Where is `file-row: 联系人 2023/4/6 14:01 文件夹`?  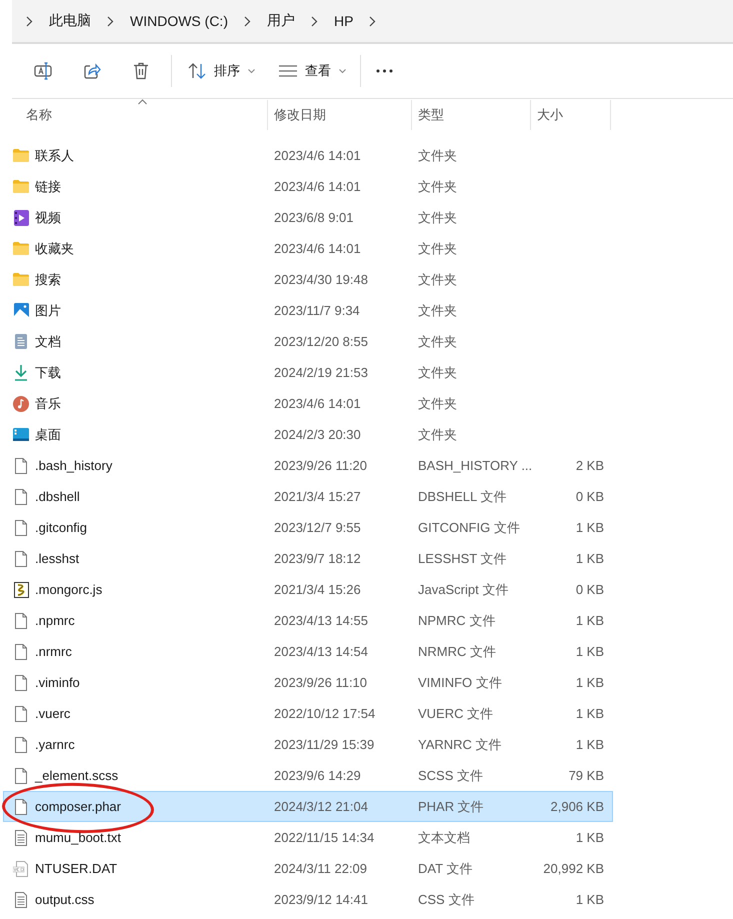
file-row: 联系人 2023/4/6 14:01 文件夹 is located at coordinates (308, 155).